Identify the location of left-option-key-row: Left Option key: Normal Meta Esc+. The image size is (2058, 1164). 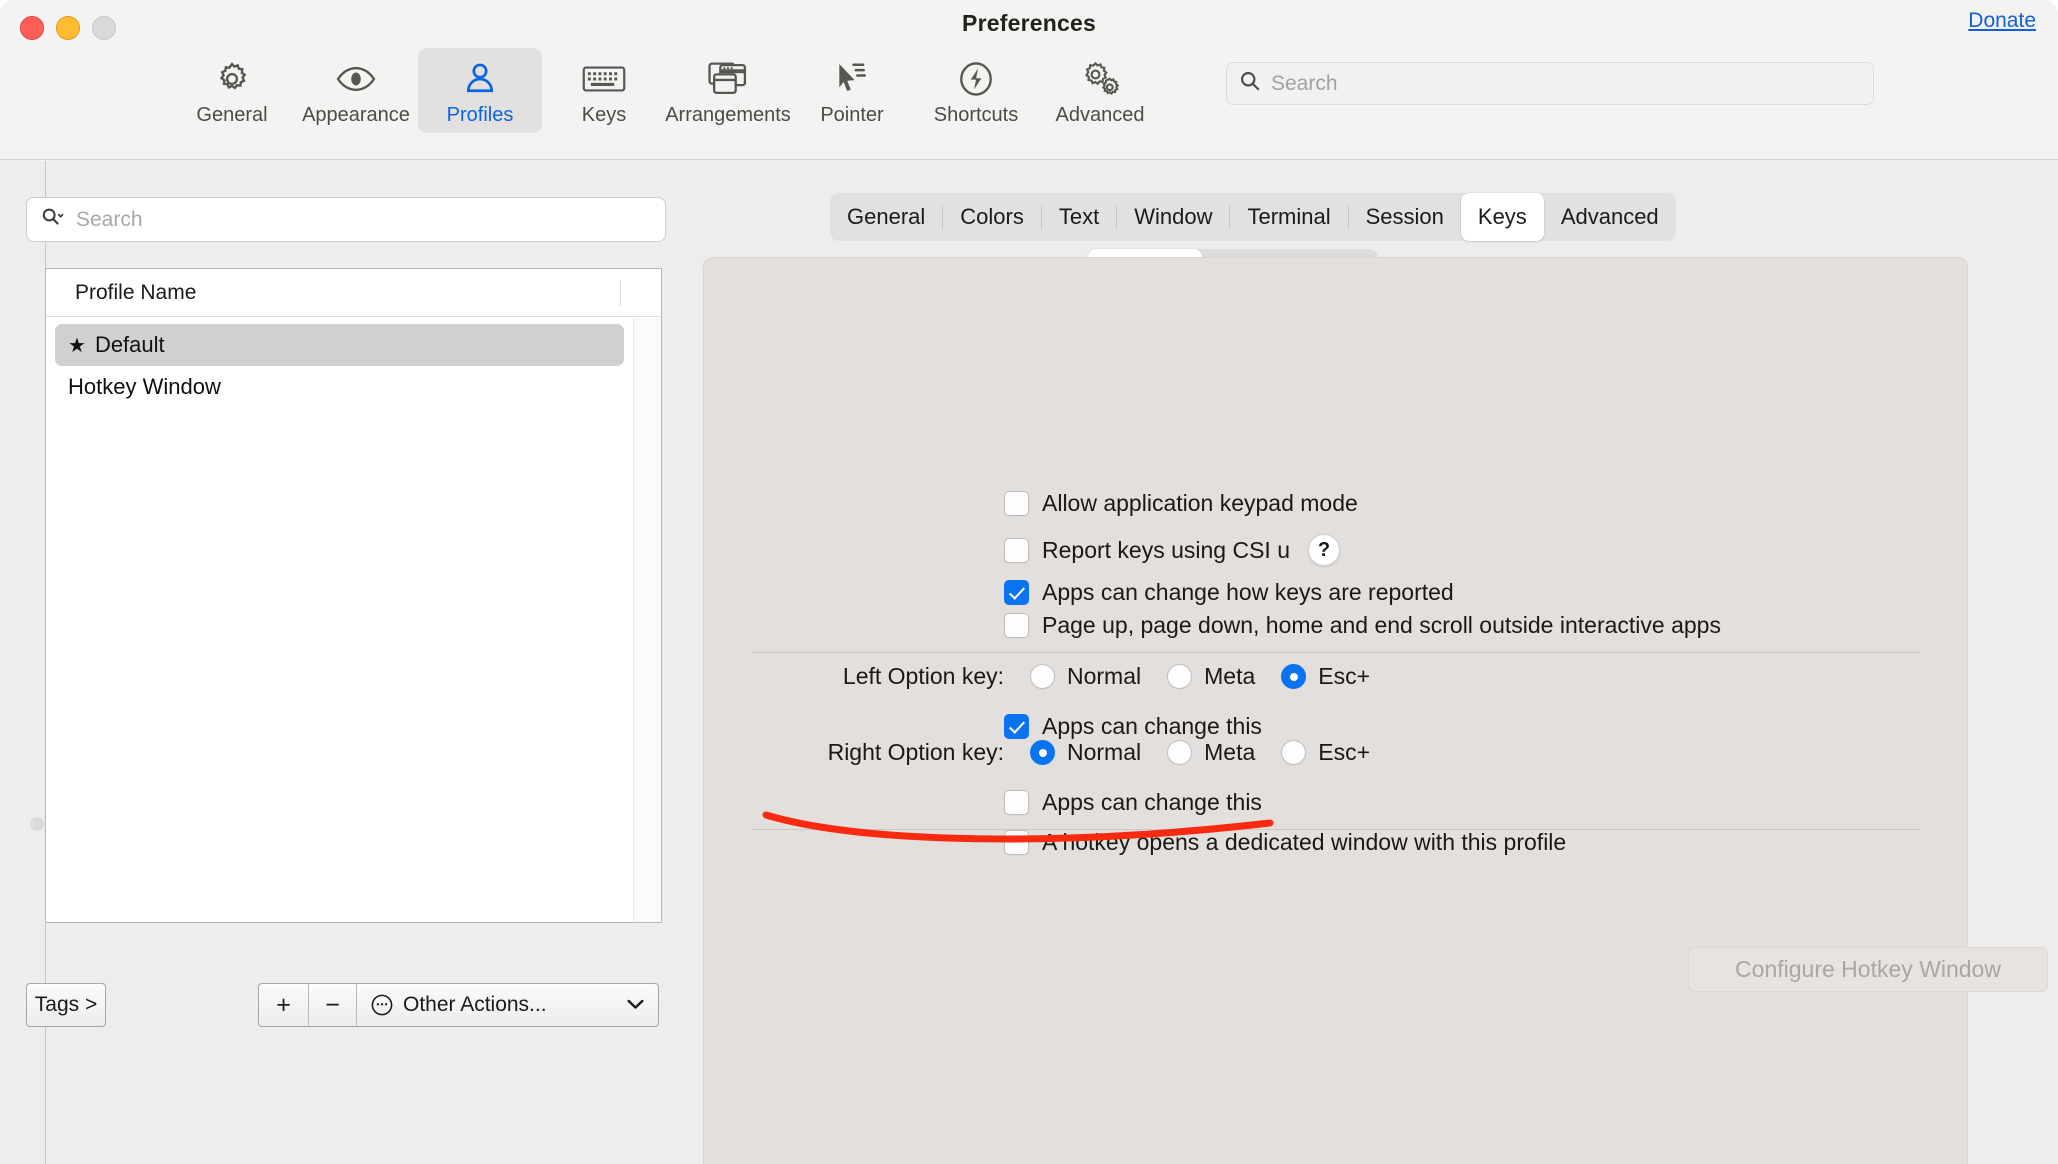
(1101, 676).